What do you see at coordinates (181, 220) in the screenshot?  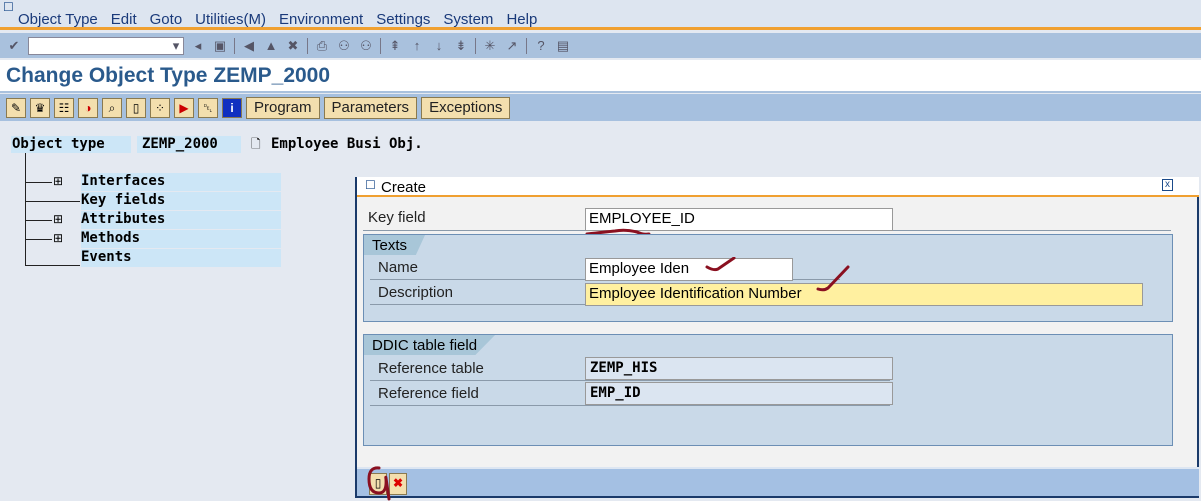 I see `tree-node-attributes: Attributes` at bounding box center [181, 220].